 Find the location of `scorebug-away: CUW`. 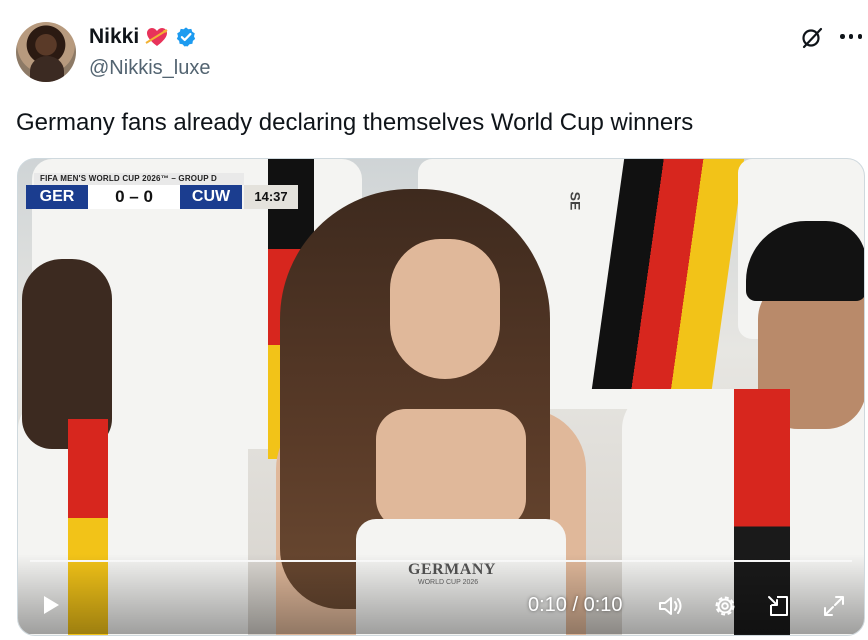

scorebug-away: CUW is located at coordinates (211, 197).